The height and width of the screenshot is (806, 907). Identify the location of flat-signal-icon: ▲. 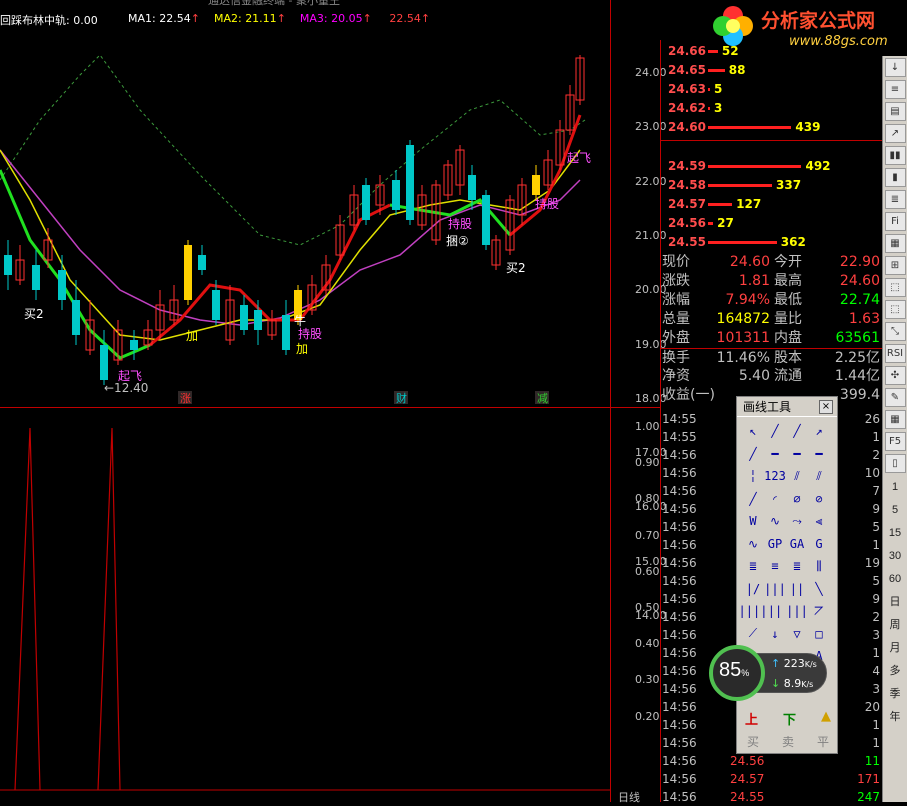
(826, 718).